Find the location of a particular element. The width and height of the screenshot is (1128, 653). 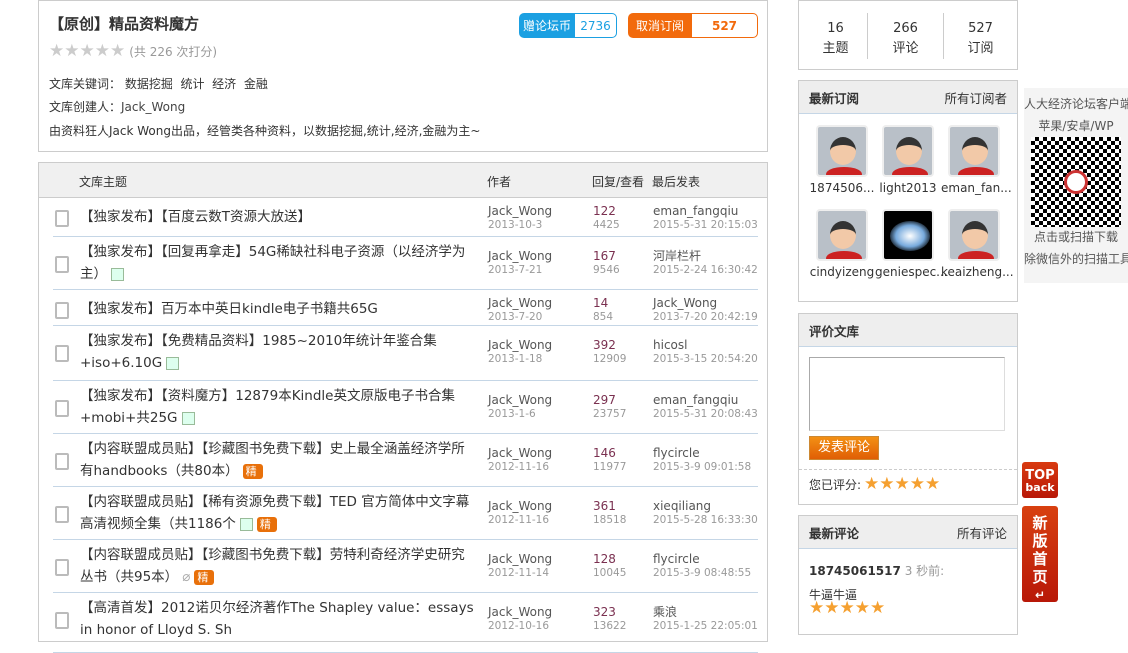

post-date: 2013-7-20 is located at coordinates (515, 317).